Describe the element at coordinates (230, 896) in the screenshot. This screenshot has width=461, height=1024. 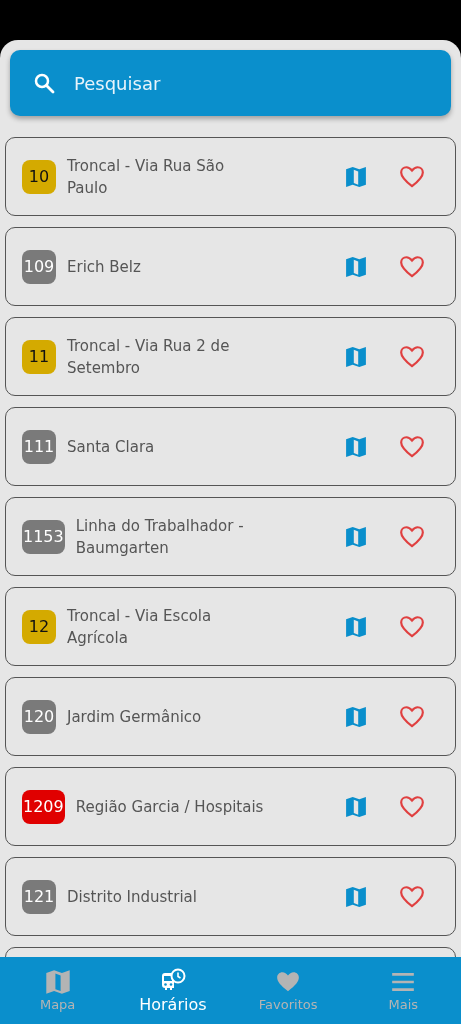
I see `route-card: 121 Distrito Industrial` at that location.